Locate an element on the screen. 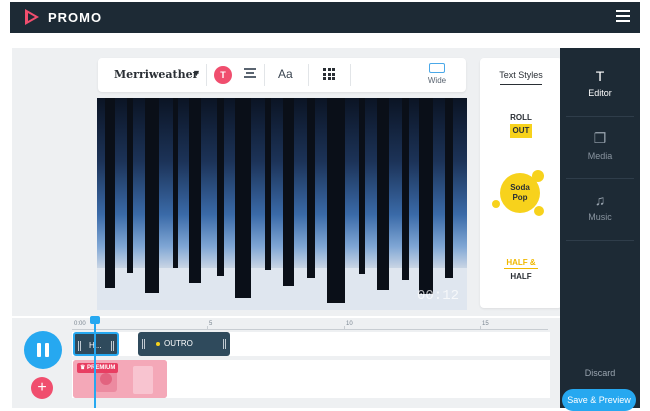 The width and height of the screenshot is (650, 411). sidebar-item-label: Editor is located at coordinates (600, 93).